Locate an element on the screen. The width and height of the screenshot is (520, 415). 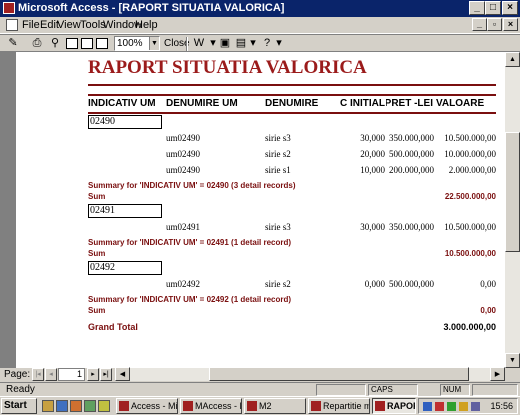
next-page-button: ▸ is located at coordinates (93, 374).